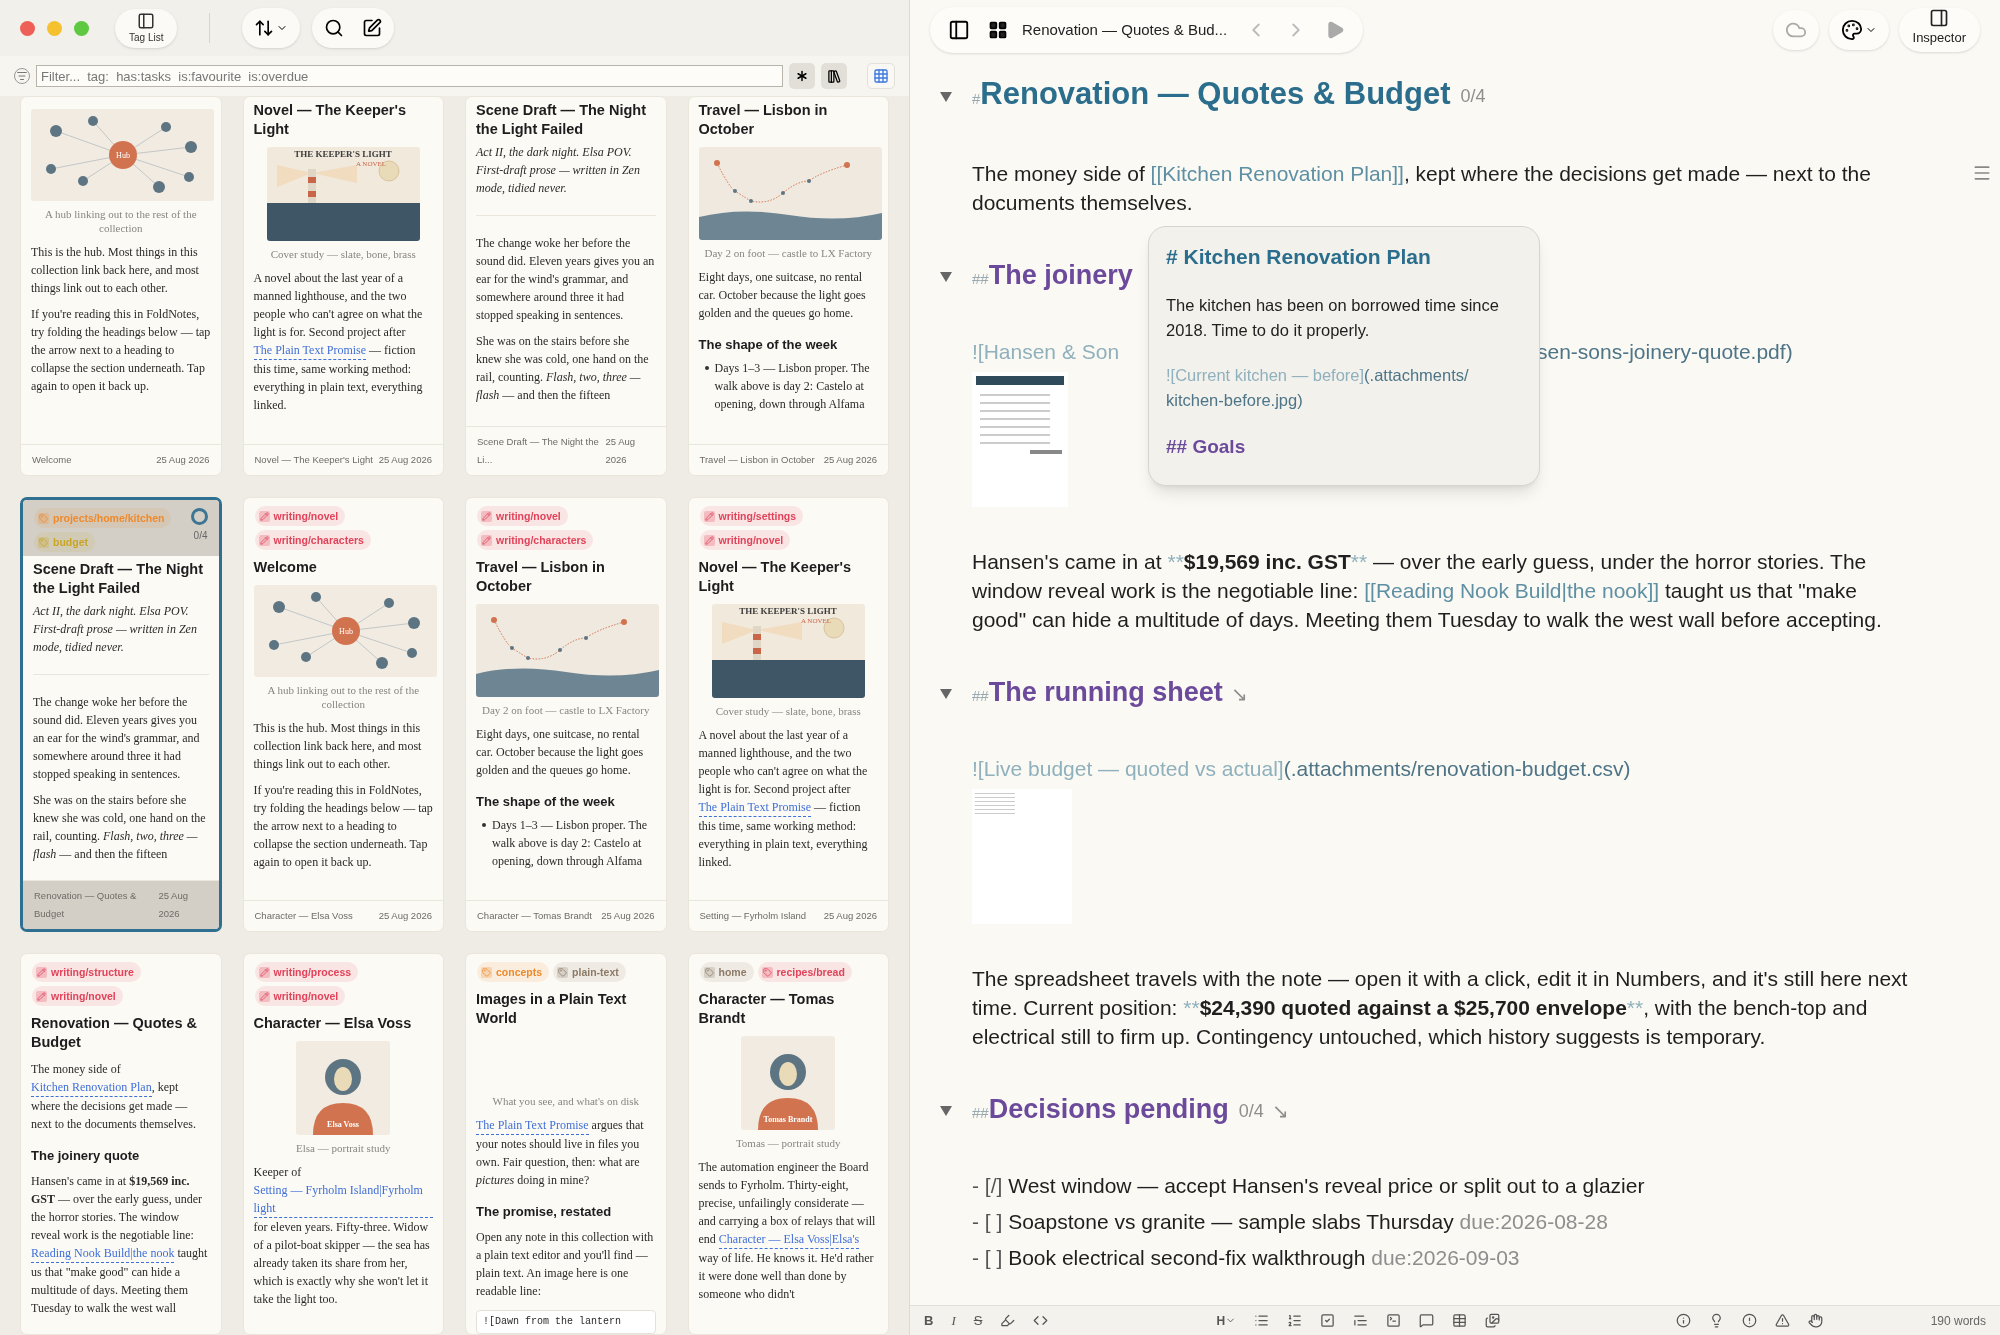 Image resolution: width=2000 pixels, height=1335 pixels. What do you see at coordinates (86, 905) in the screenshot?
I see `card-footer-note: Renovation — Quotes & Budget` at bounding box center [86, 905].